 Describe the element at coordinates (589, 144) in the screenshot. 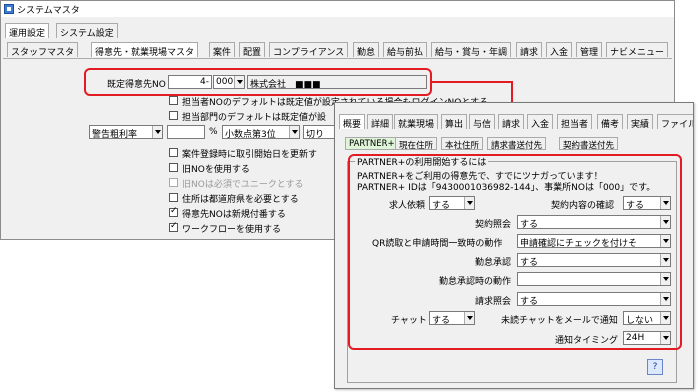

I see `subtab-contract-dest: 契約書送付先` at that location.